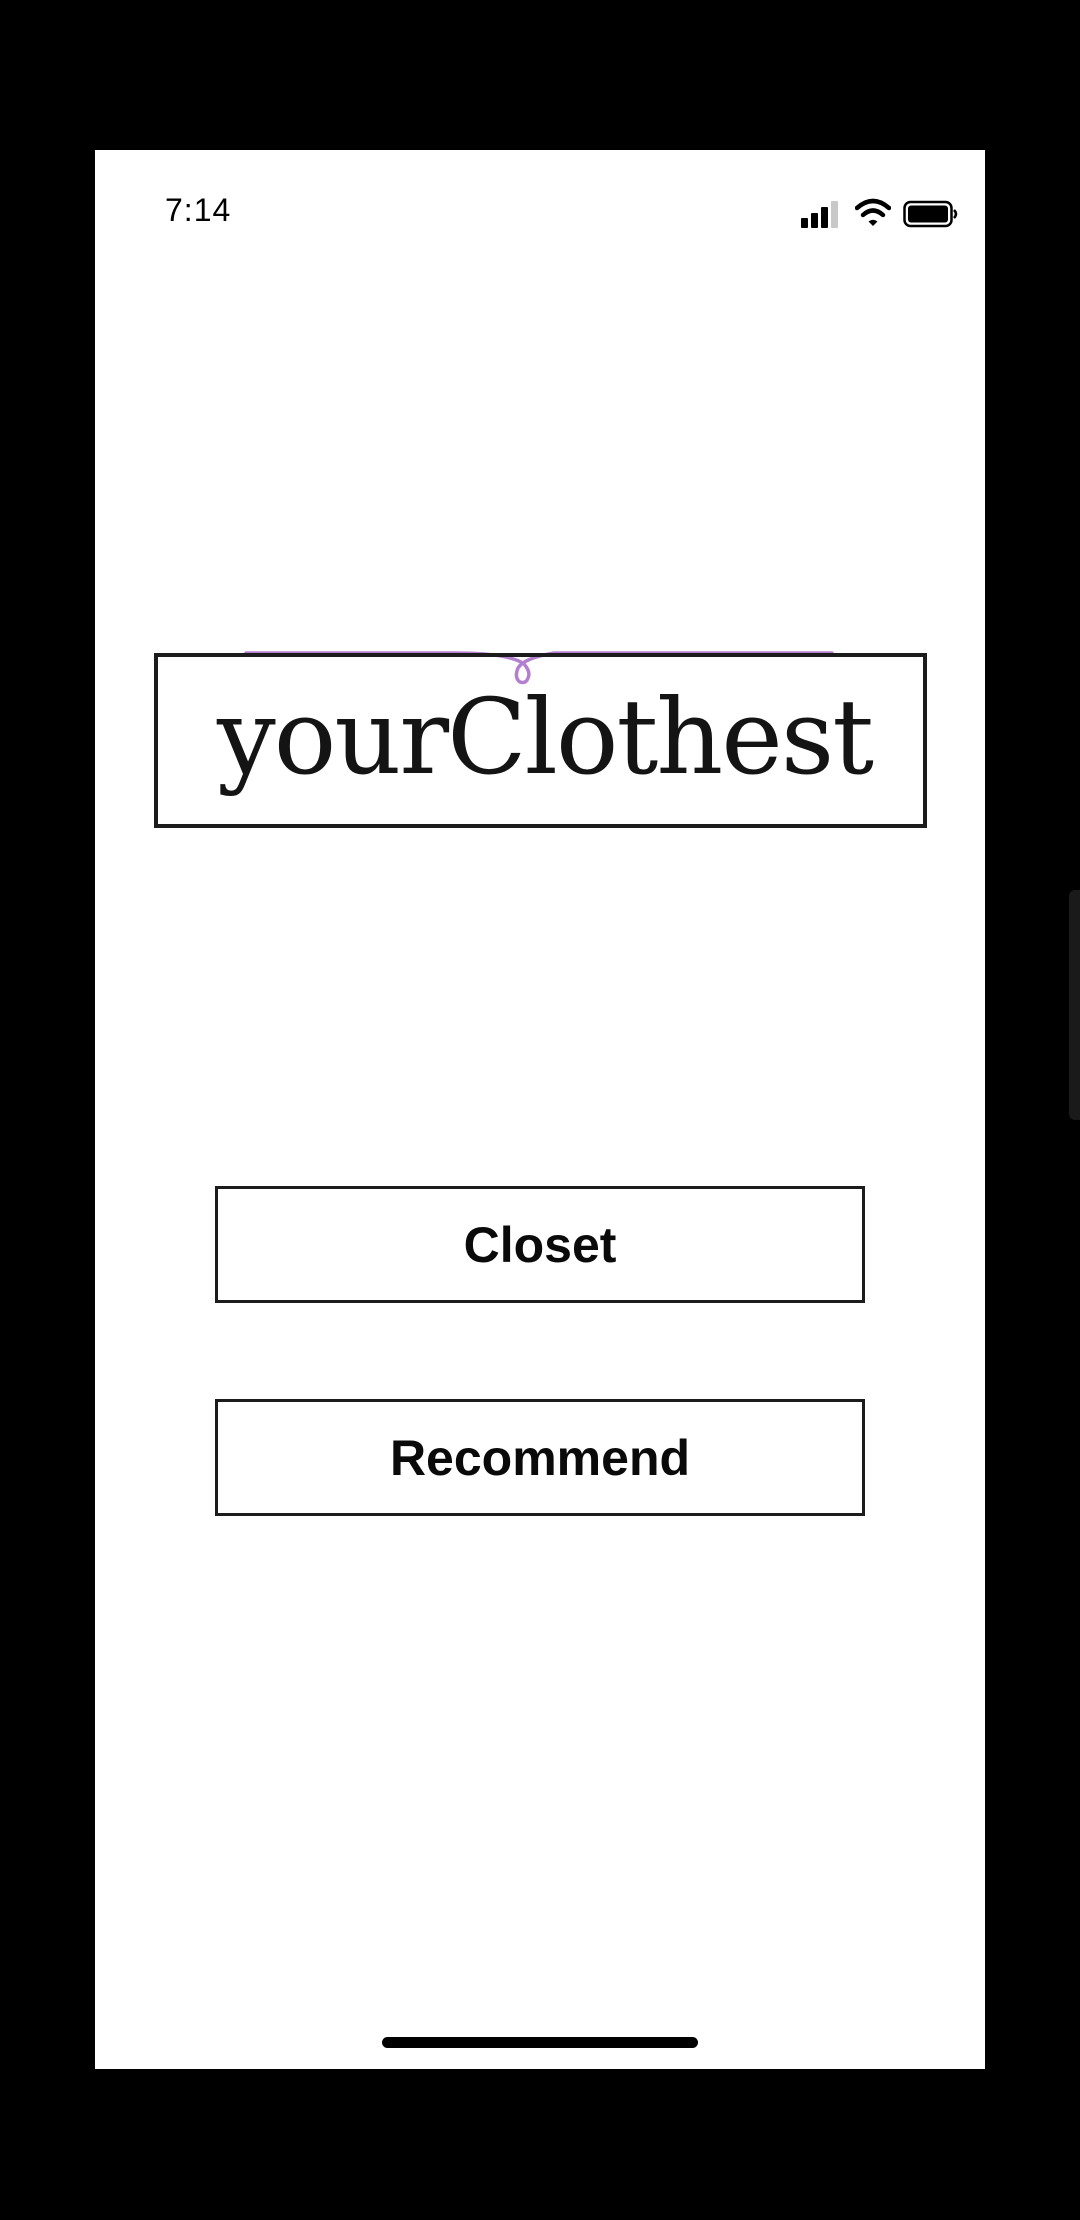 The height and width of the screenshot is (2220, 1080). Describe the element at coordinates (545, 737) in the screenshot. I see `app-logo-text: yourClothest` at that location.